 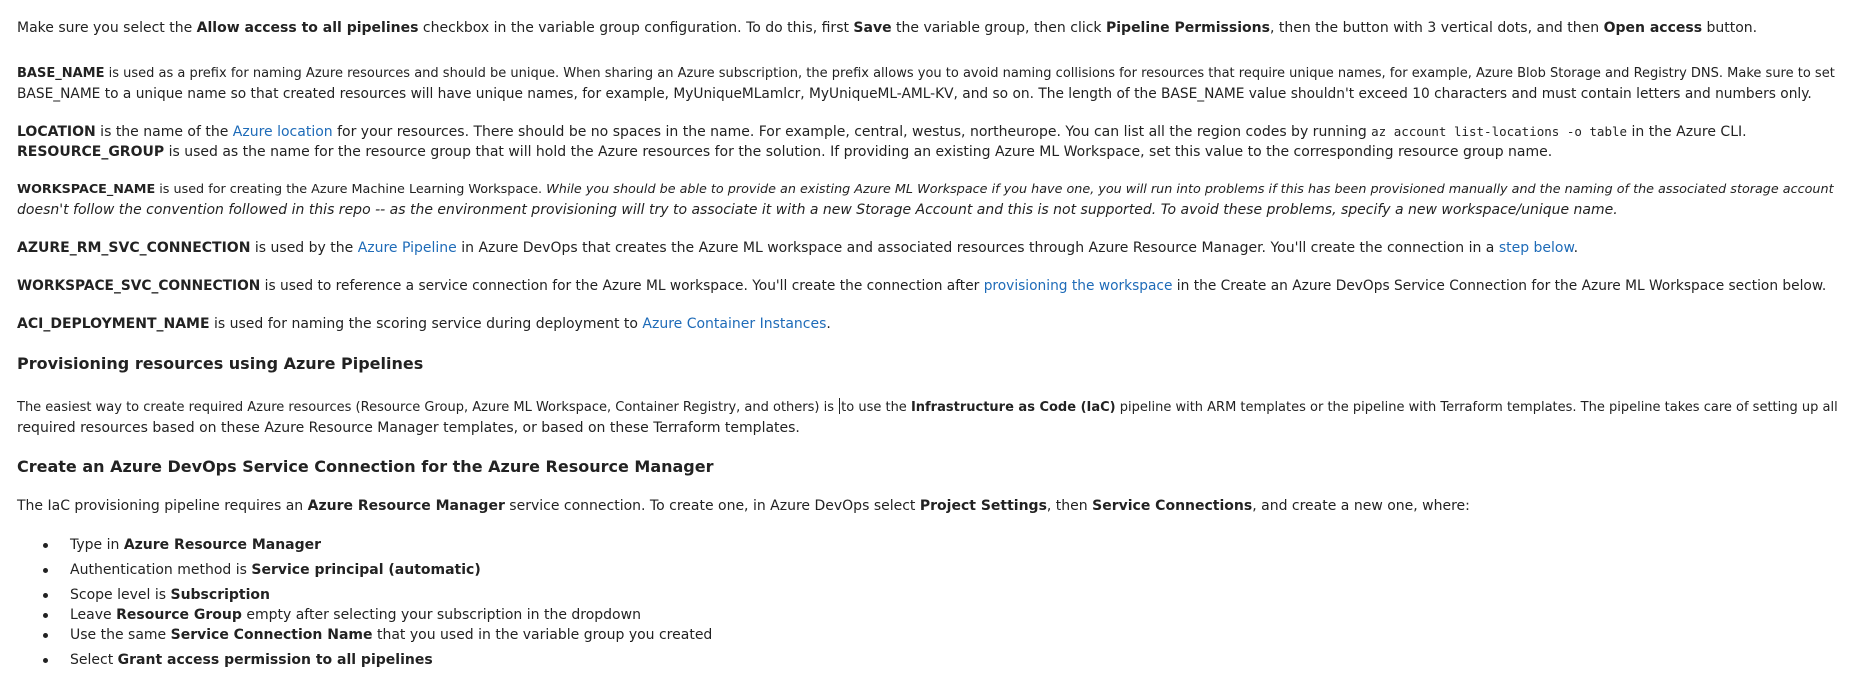 I want to click on base-name-term: BASE_NAME, so click(x=61, y=73).